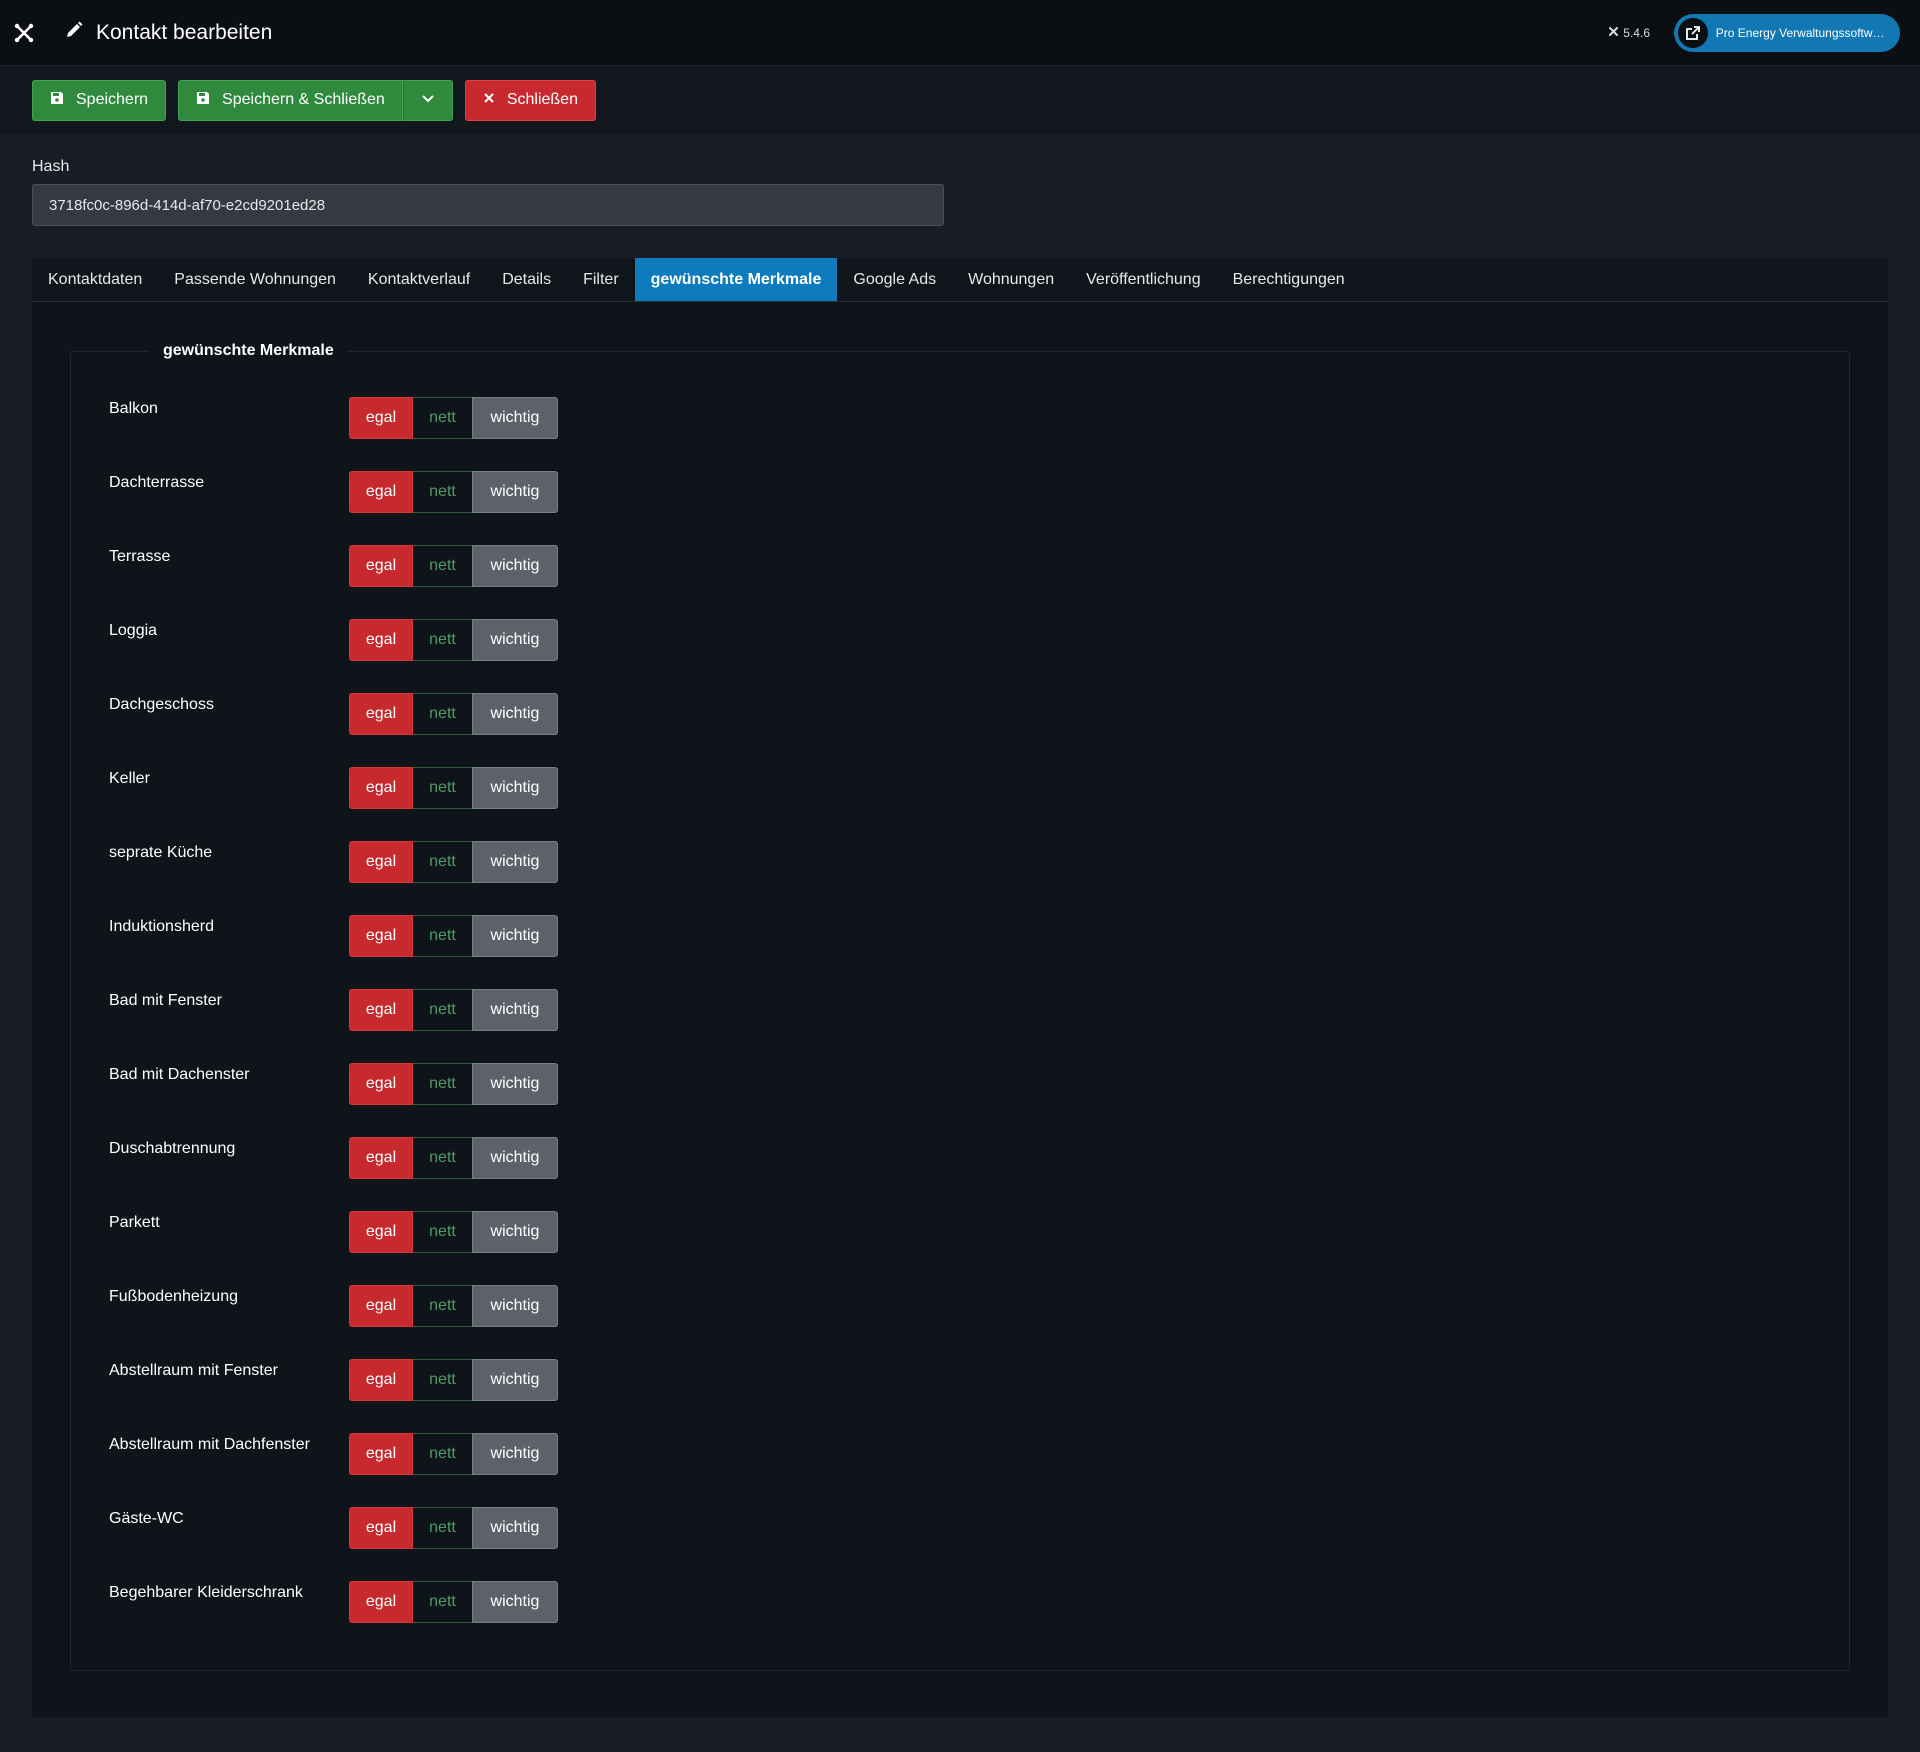 The width and height of the screenshot is (1920, 1752). Describe the element at coordinates (960, 1091) in the screenshot. I see `feature-row: Bad mit Dachenster egal nett wichtig` at that location.